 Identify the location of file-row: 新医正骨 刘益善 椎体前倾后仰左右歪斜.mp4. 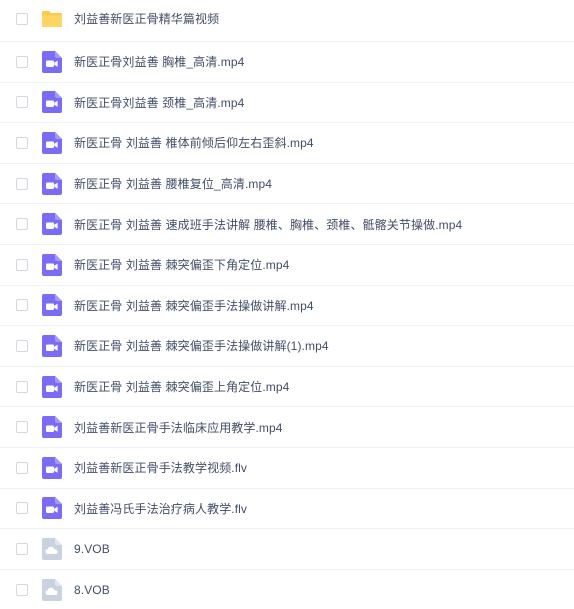
(287, 143).